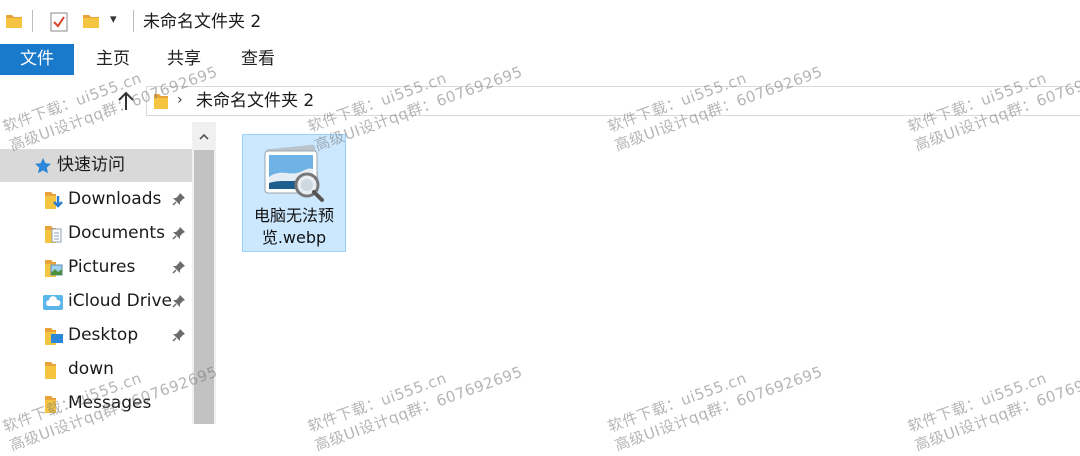 The width and height of the screenshot is (1080, 456). Describe the element at coordinates (258, 59) in the screenshot. I see `tab-view: 查看` at that location.